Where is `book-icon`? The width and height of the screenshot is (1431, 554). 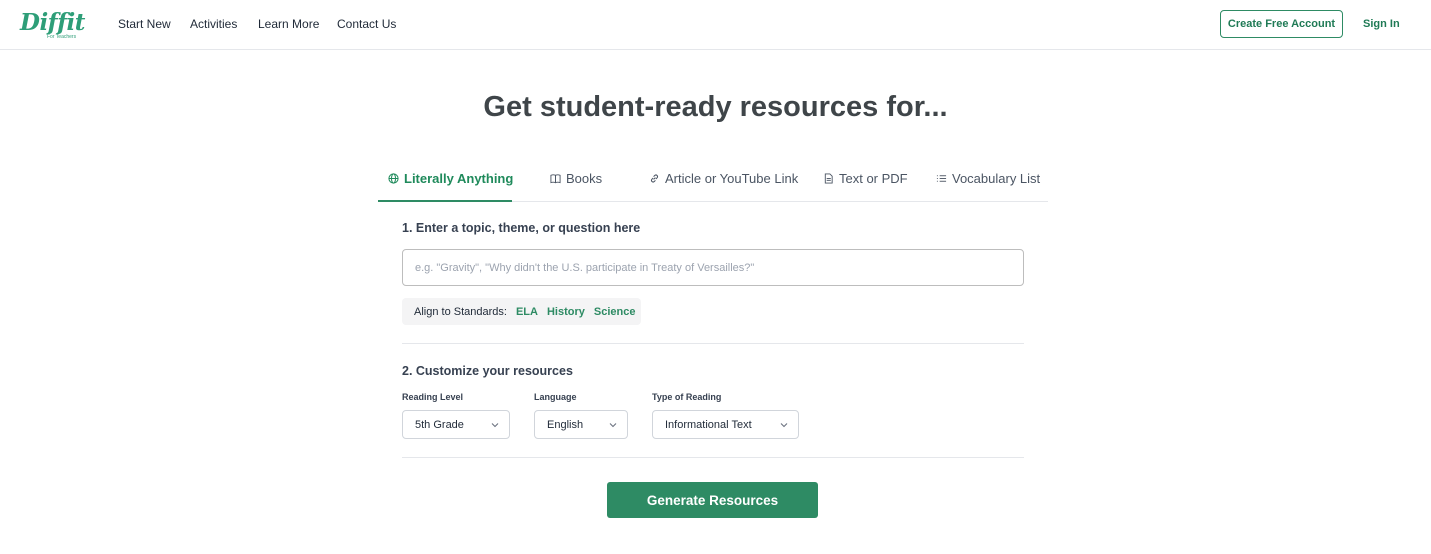 book-icon is located at coordinates (555, 178).